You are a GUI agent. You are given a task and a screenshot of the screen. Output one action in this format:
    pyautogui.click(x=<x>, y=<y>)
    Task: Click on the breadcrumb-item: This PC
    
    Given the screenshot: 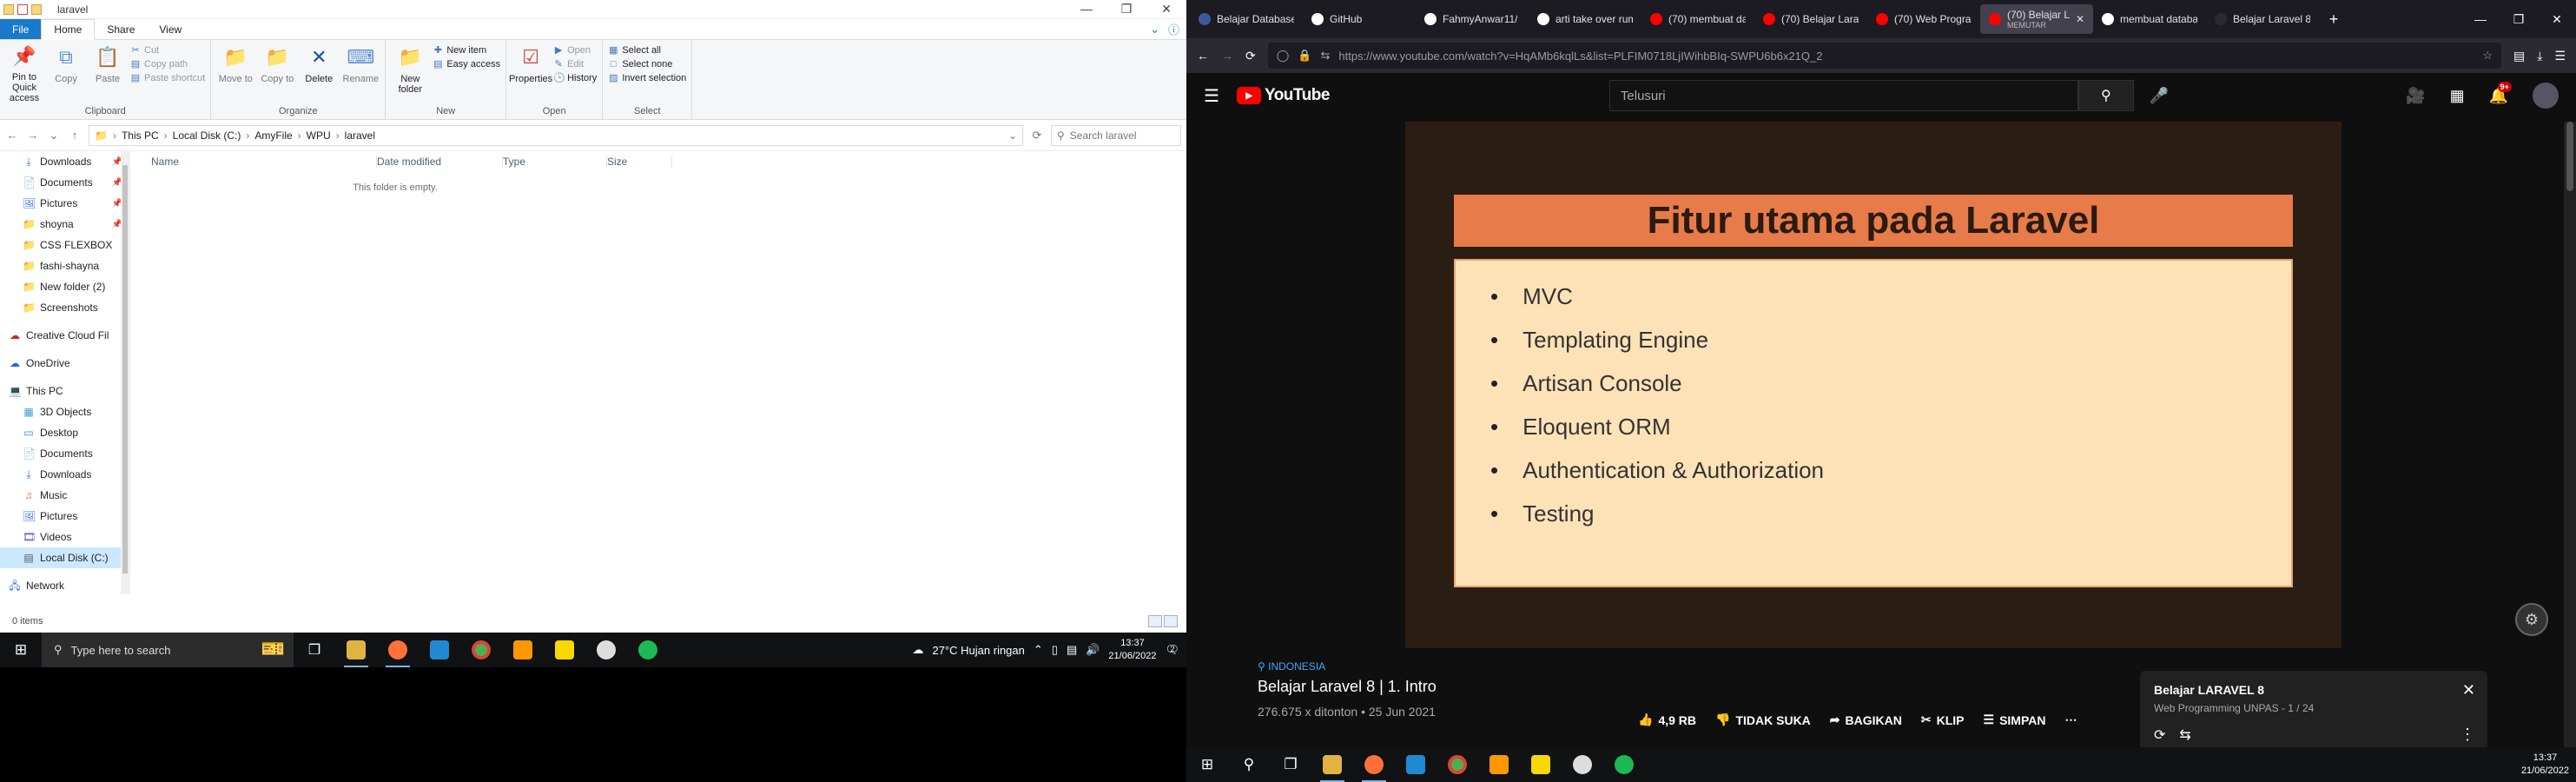 What is the action you would take?
    pyautogui.click(x=141, y=135)
    